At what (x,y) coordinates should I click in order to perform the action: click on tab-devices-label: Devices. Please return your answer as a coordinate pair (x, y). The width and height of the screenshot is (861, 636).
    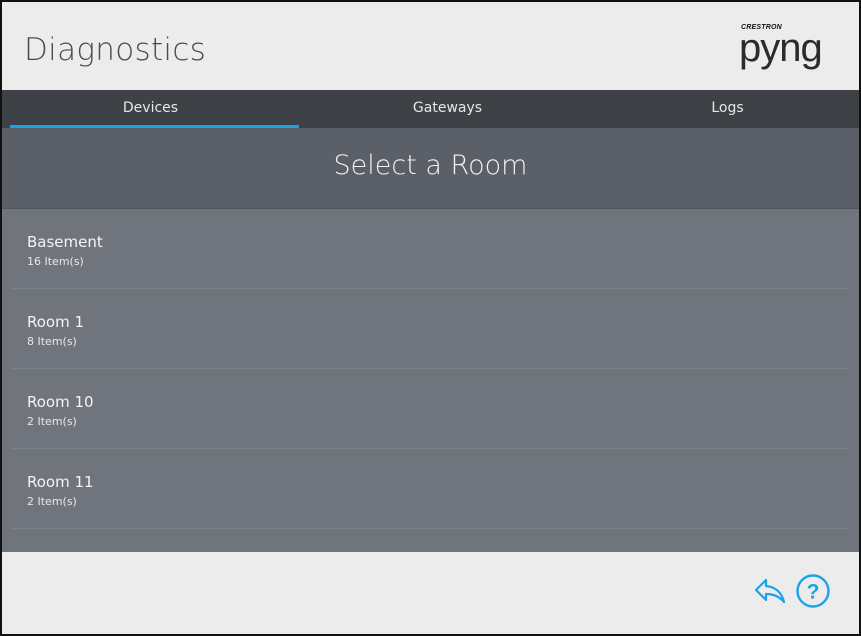
    Looking at the image, I should click on (150, 108).